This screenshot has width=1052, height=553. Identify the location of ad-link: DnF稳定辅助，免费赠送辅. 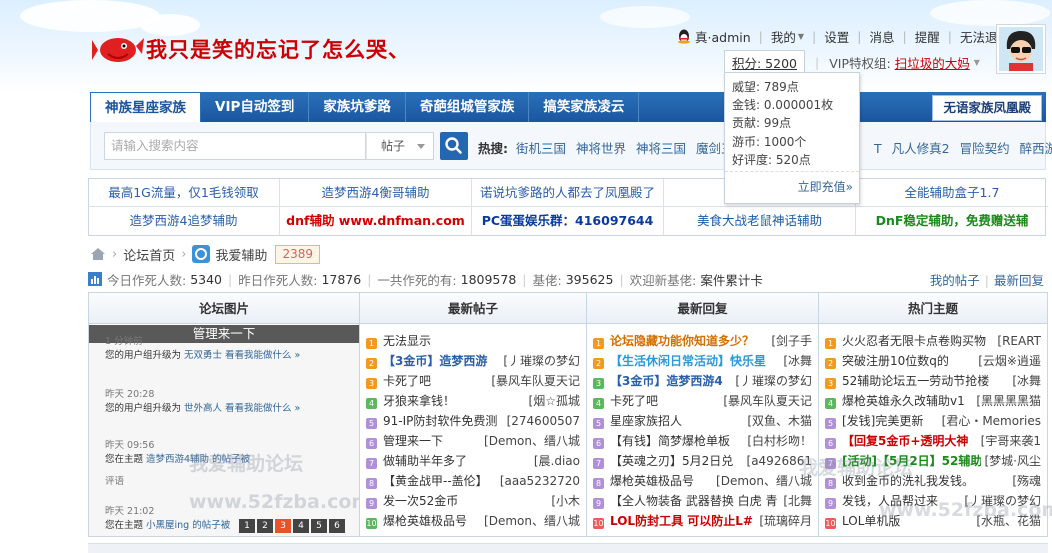
(952, 221).